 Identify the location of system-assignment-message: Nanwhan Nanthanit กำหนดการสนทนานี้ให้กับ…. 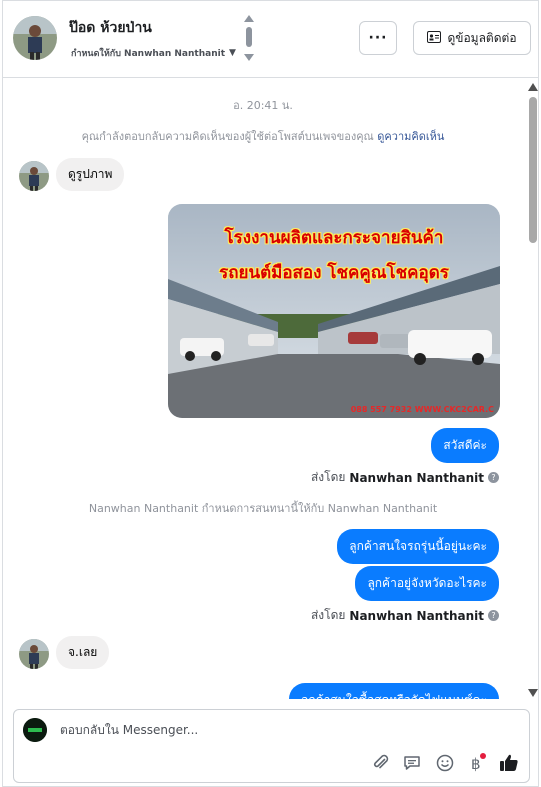
(263, 508).